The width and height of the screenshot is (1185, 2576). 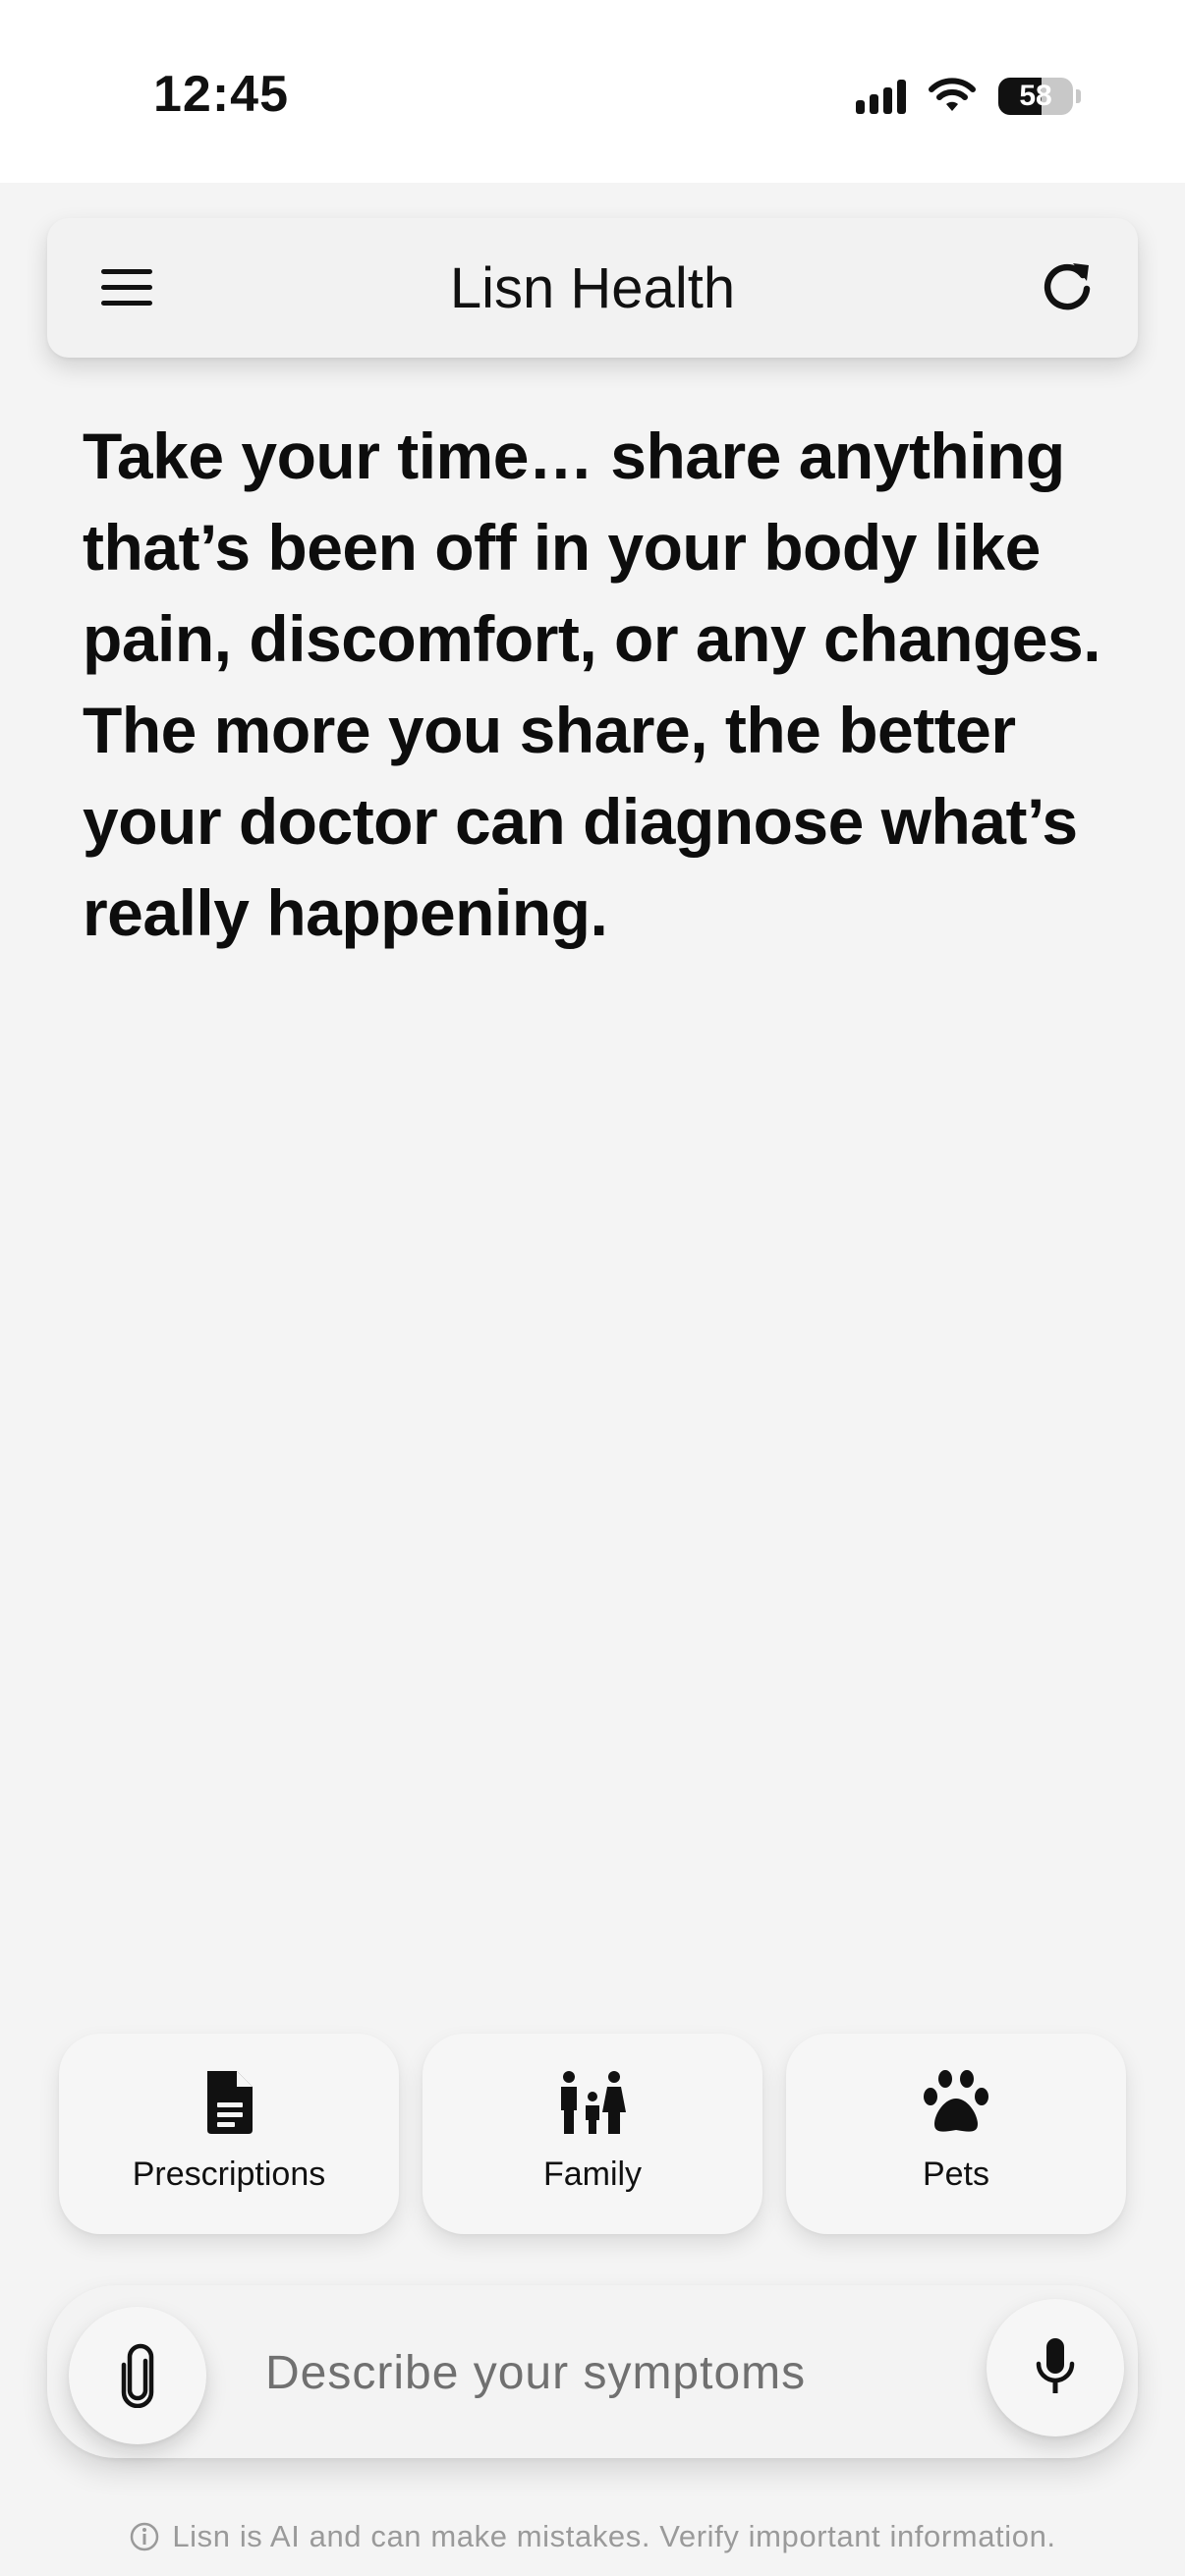 I want to click on wifi-icon, so click(x=953, y=94).